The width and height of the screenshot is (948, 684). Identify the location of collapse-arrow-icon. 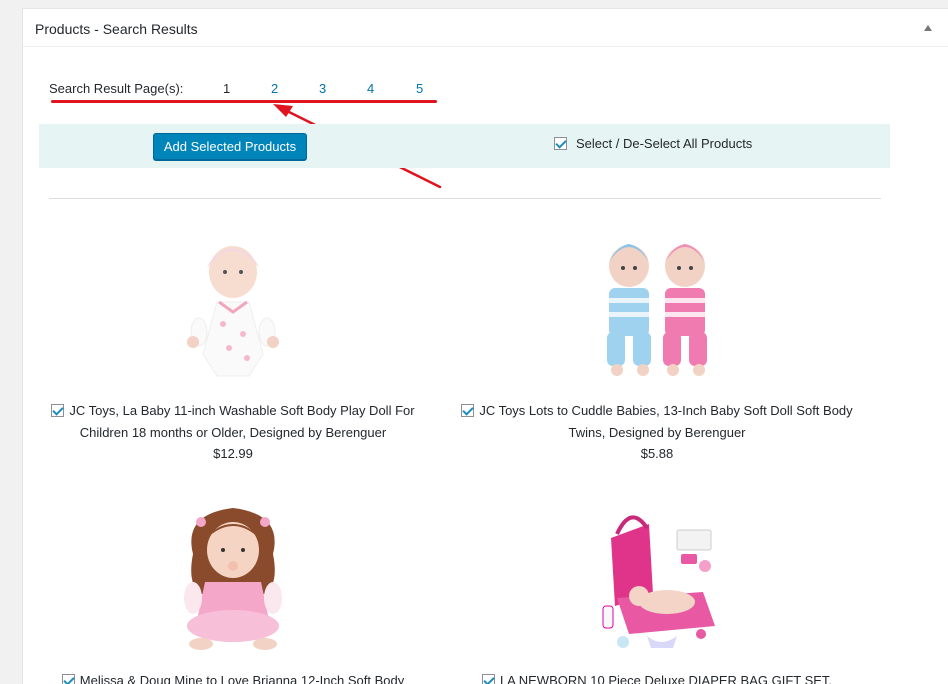
(928, 28).